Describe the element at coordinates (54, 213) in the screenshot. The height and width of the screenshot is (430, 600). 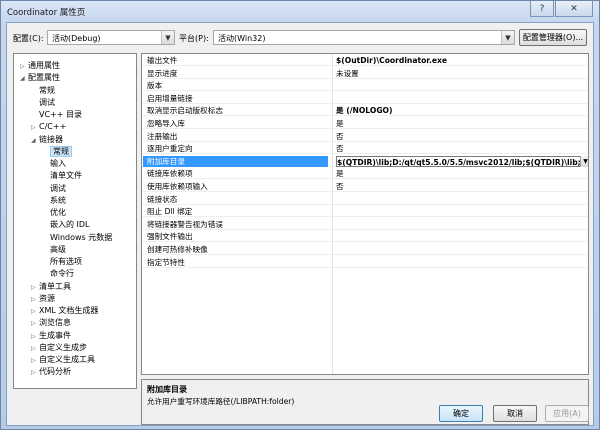
I see `tree-item: 优化` at that location.